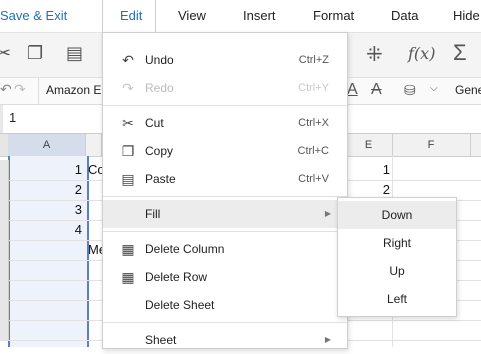 Image resolution: width=481 pixels, height=354 pixels. What do you see at coordinates (185, 249) in the screenshot?
I see `menu-item-label: Delete Column` at bounding box center [185, 249].